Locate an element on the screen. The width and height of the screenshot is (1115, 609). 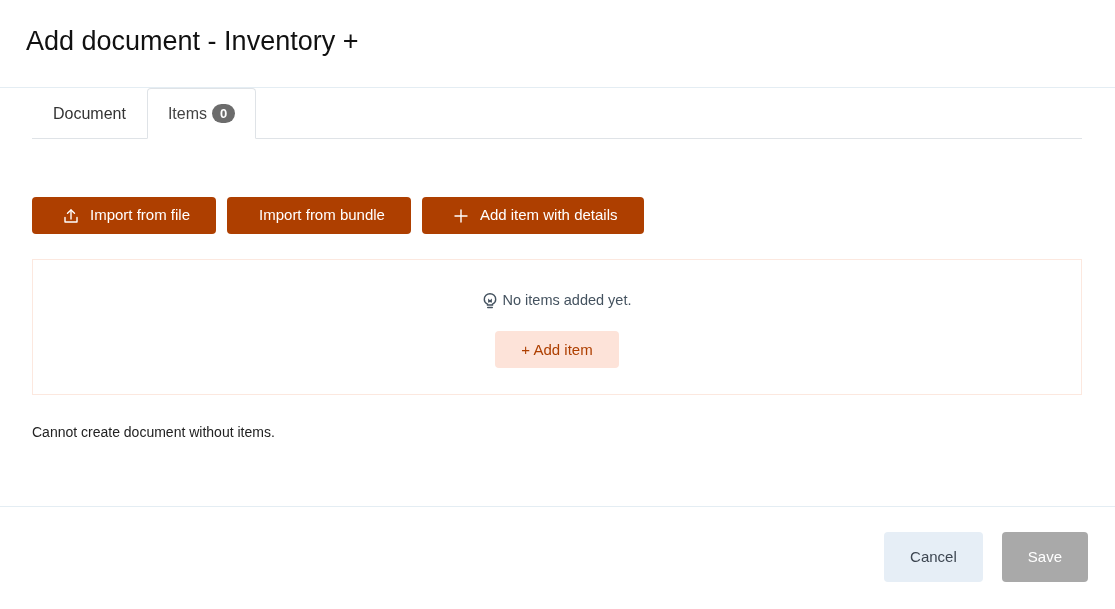
add-item-button: + Add item is located at coordinates (557, 350).